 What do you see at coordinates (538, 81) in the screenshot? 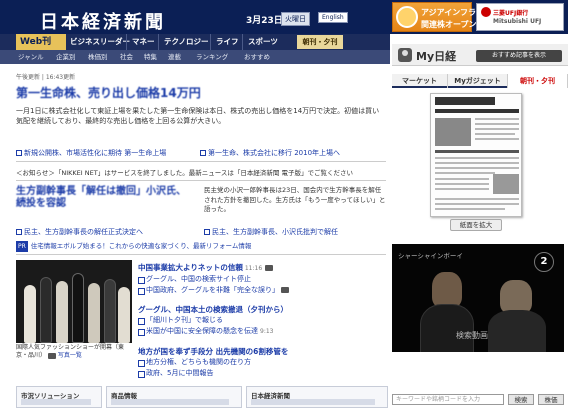
I see `tab-paper-edition: 朝刊・夕刊` at bounding box center [538, 81].